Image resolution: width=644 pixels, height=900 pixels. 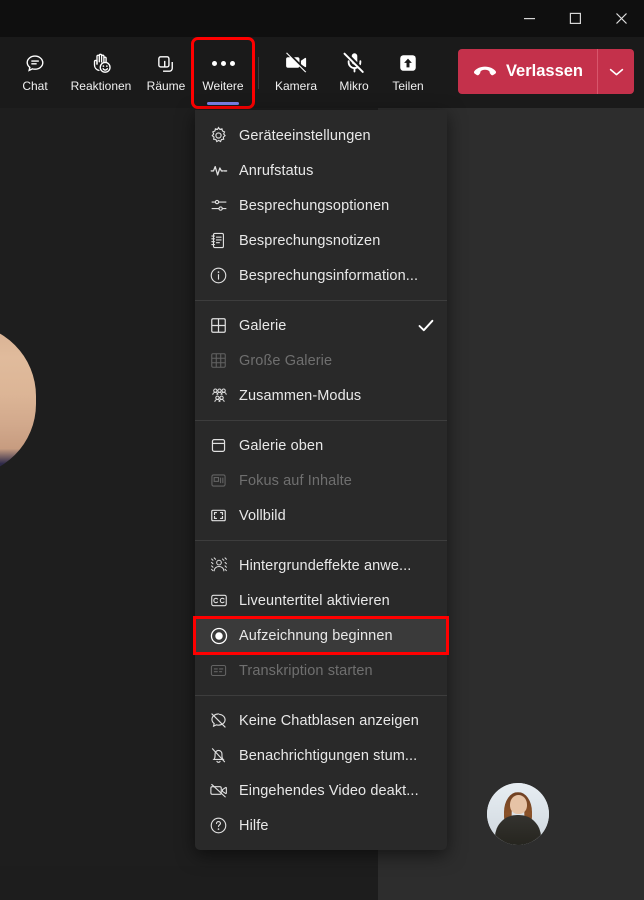 I want to click on toolbar-label: Kamera, so click(x=296, y=85).